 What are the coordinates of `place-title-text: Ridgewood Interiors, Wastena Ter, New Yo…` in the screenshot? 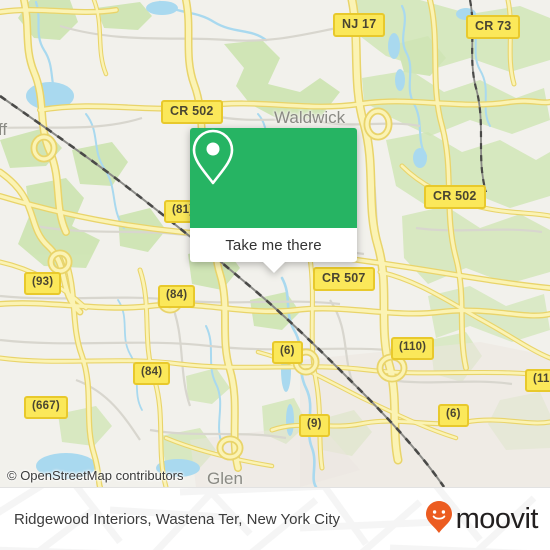 It's located at (177, 519).